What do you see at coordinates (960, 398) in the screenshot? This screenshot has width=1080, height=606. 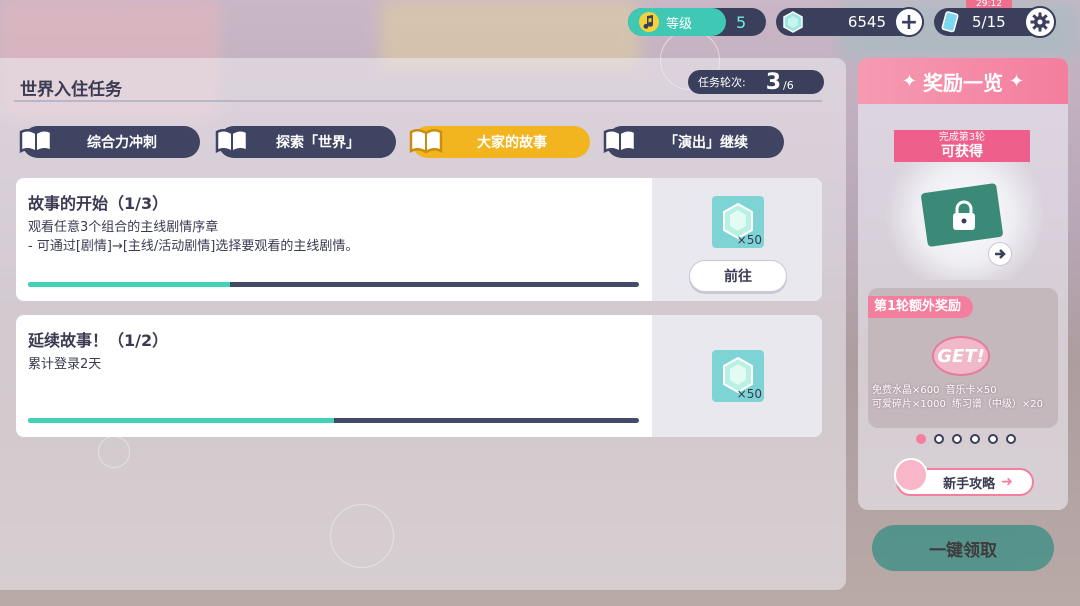 I see `bonus-item-list: 免费水晶×600 音乐卡×50 可爱碎片×1000 练习谱（中级）×20` at bounding box center [960, 398].